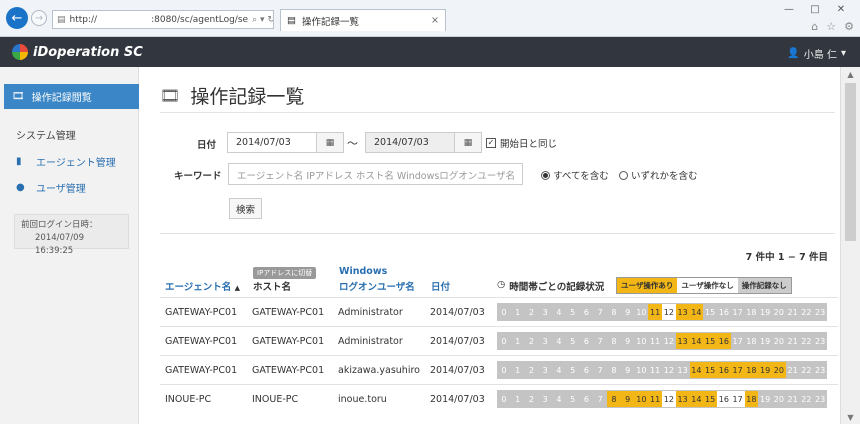  What do you see at coordinates (814, 26) in the screenshot?
I see `home-icon: ⌂` at bounding box center [814, 26].